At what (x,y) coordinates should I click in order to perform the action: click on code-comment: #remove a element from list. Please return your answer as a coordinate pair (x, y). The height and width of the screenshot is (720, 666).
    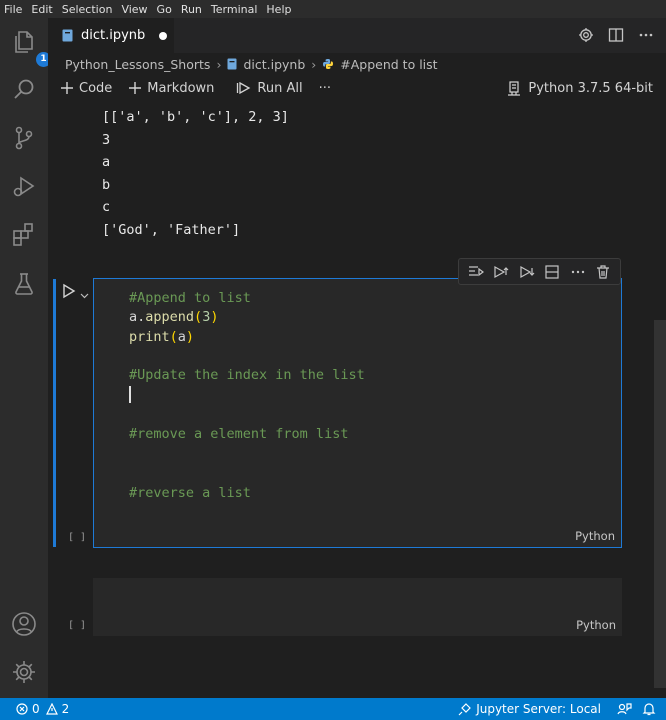
    Looking at the image, I should click on (239, 434).